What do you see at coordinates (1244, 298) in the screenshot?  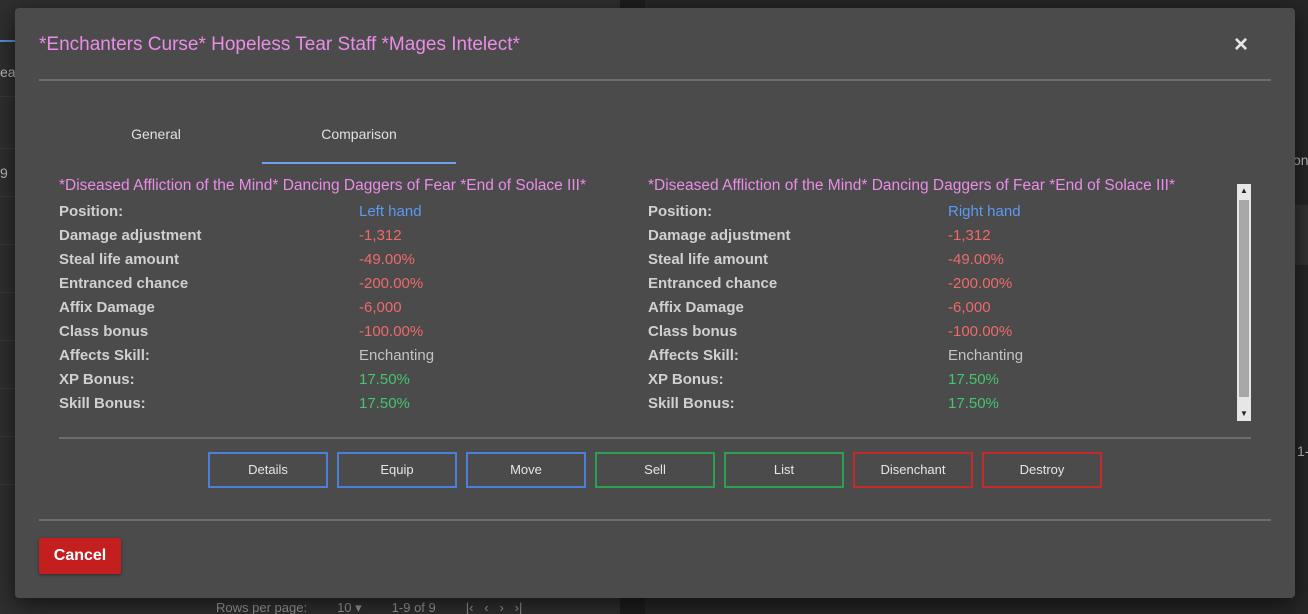 I see `scroll-thumb` at bounding box center [1244, 298].